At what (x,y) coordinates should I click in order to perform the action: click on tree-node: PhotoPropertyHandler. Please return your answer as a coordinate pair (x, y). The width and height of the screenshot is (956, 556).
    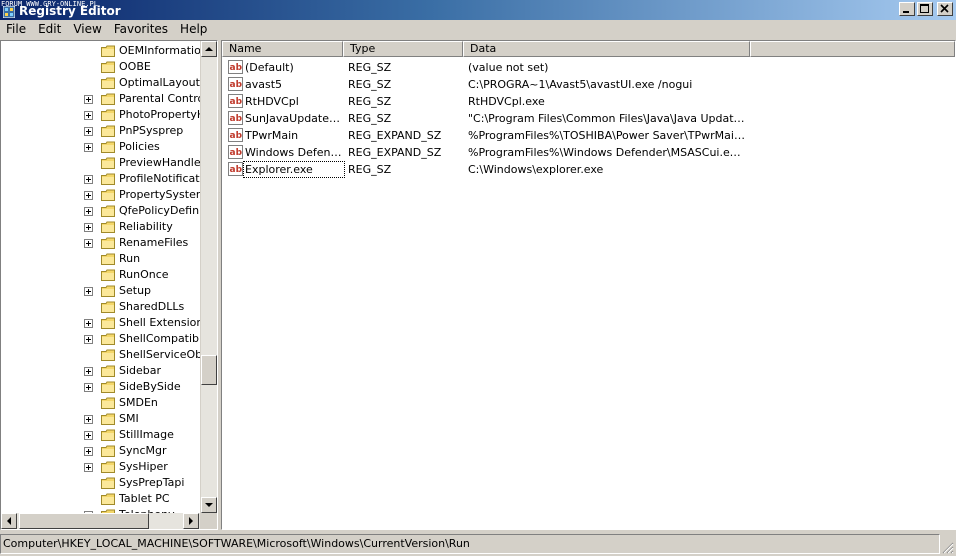
    Looking at the image, I should click on (101, 115).